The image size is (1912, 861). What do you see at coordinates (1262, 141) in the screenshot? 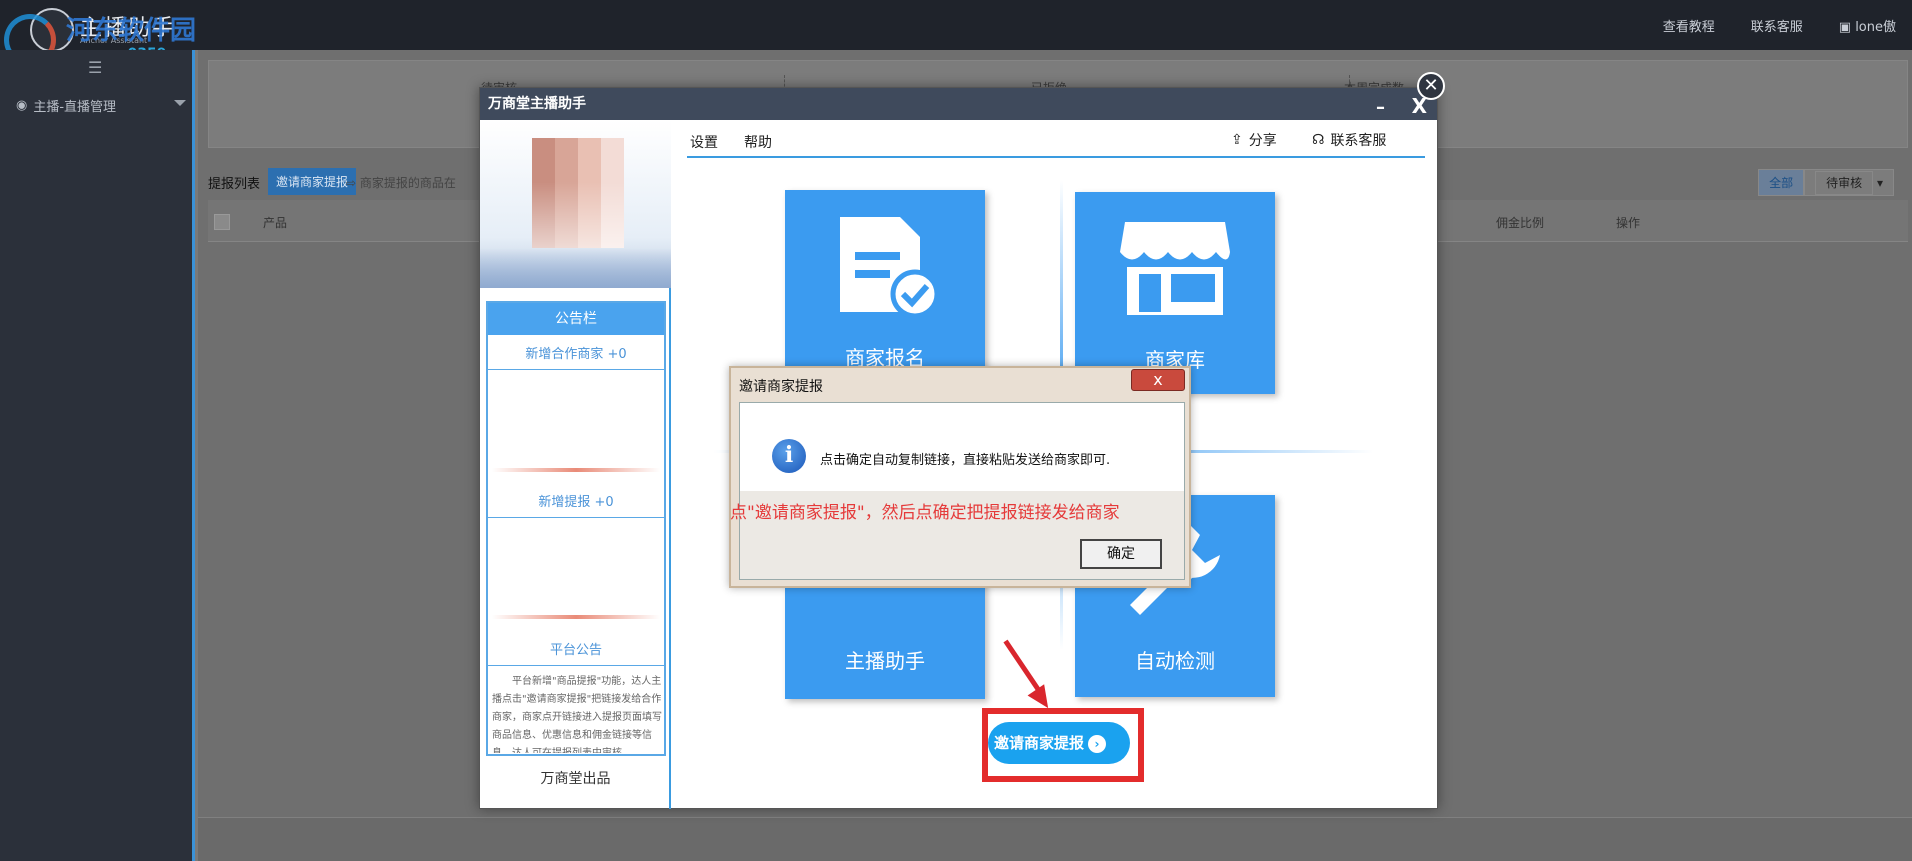
I see `share-label: 分享` at bounding box center [1262, 141].